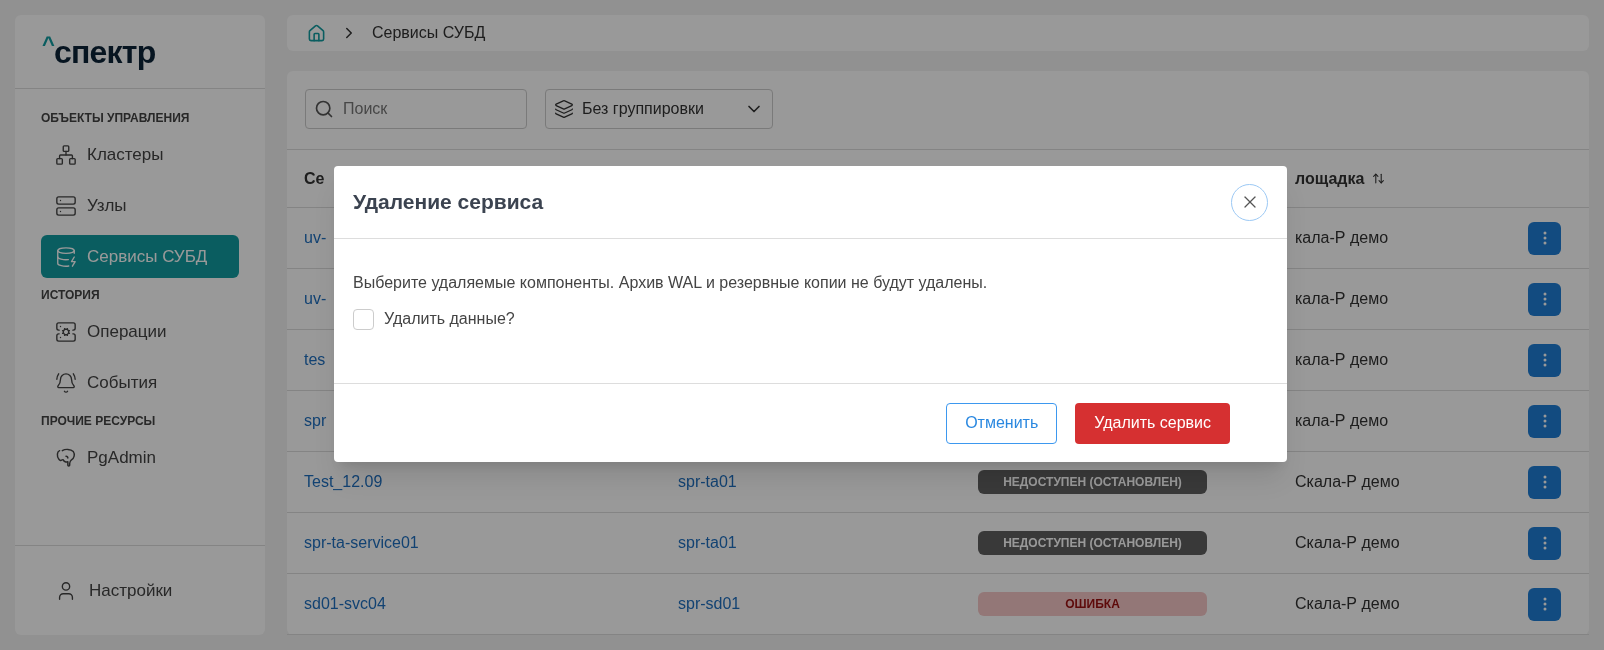  I want to click on section-title: ИСТОРИЯ, so click(71, 295).